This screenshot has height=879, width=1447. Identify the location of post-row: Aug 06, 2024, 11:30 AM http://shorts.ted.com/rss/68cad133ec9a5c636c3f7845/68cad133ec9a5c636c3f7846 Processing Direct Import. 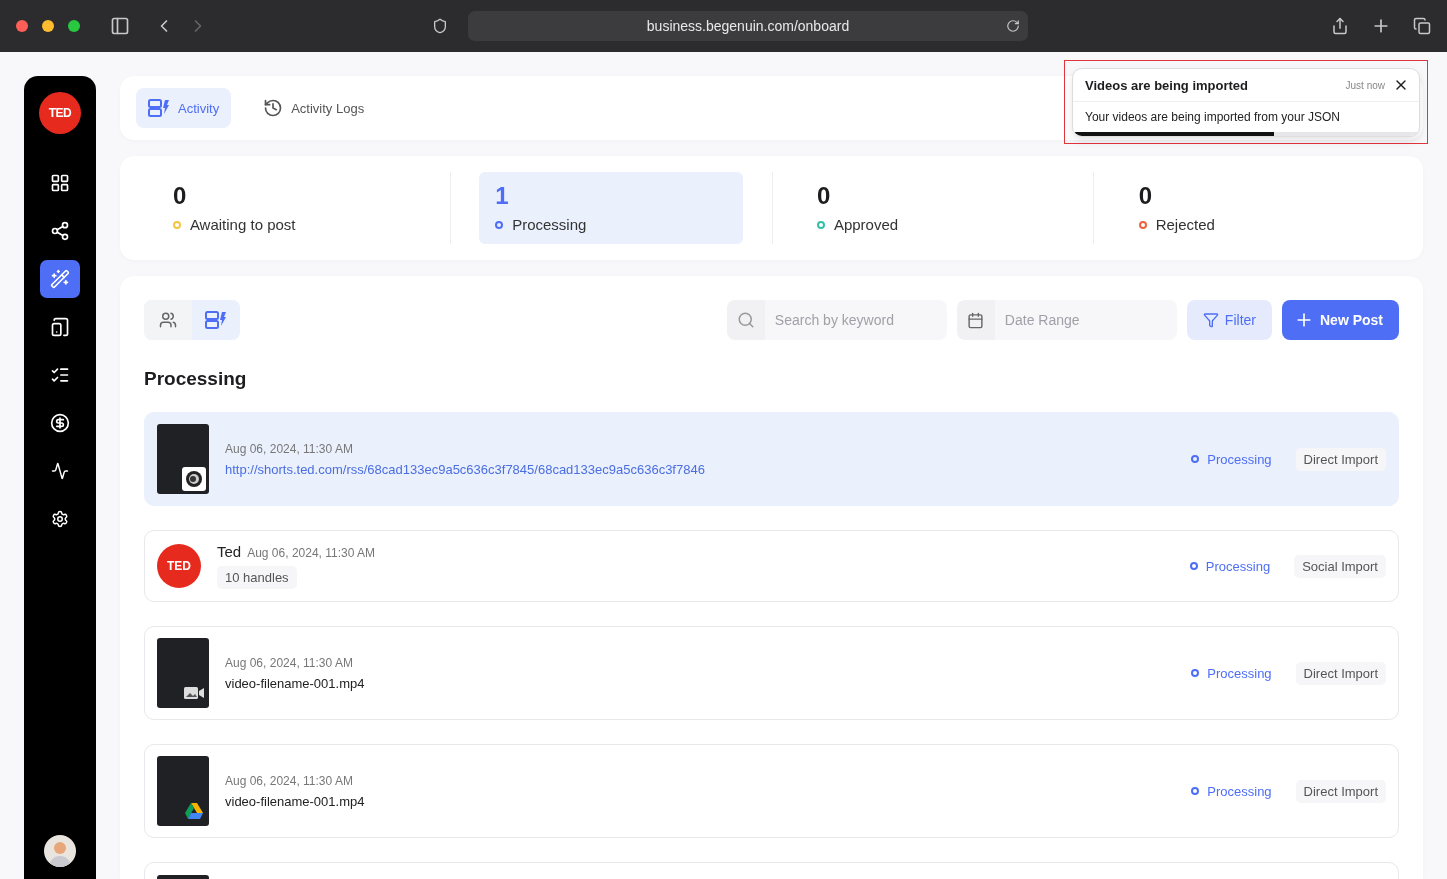
(771, 459).